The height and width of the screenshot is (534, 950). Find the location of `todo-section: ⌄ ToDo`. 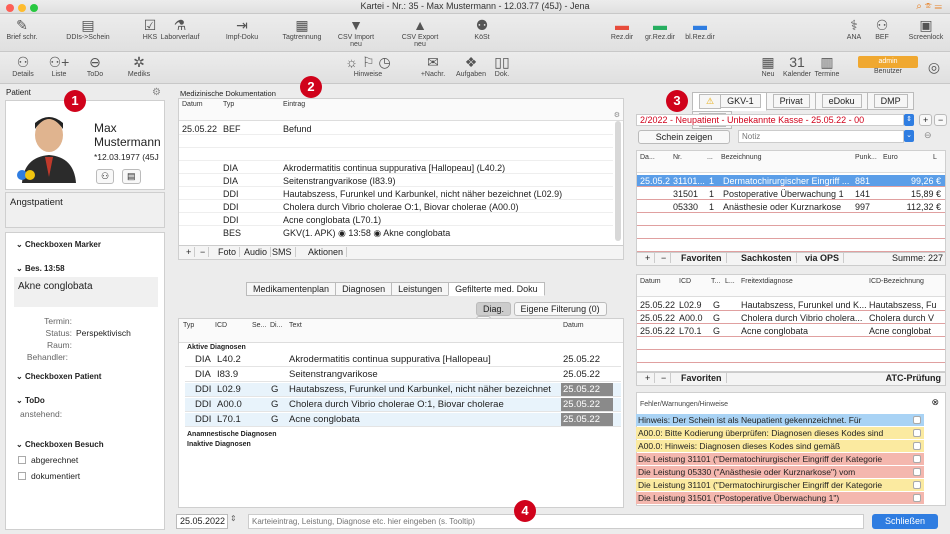

todo-section: ⌄ ToDo is located at coordinates (85, 401).